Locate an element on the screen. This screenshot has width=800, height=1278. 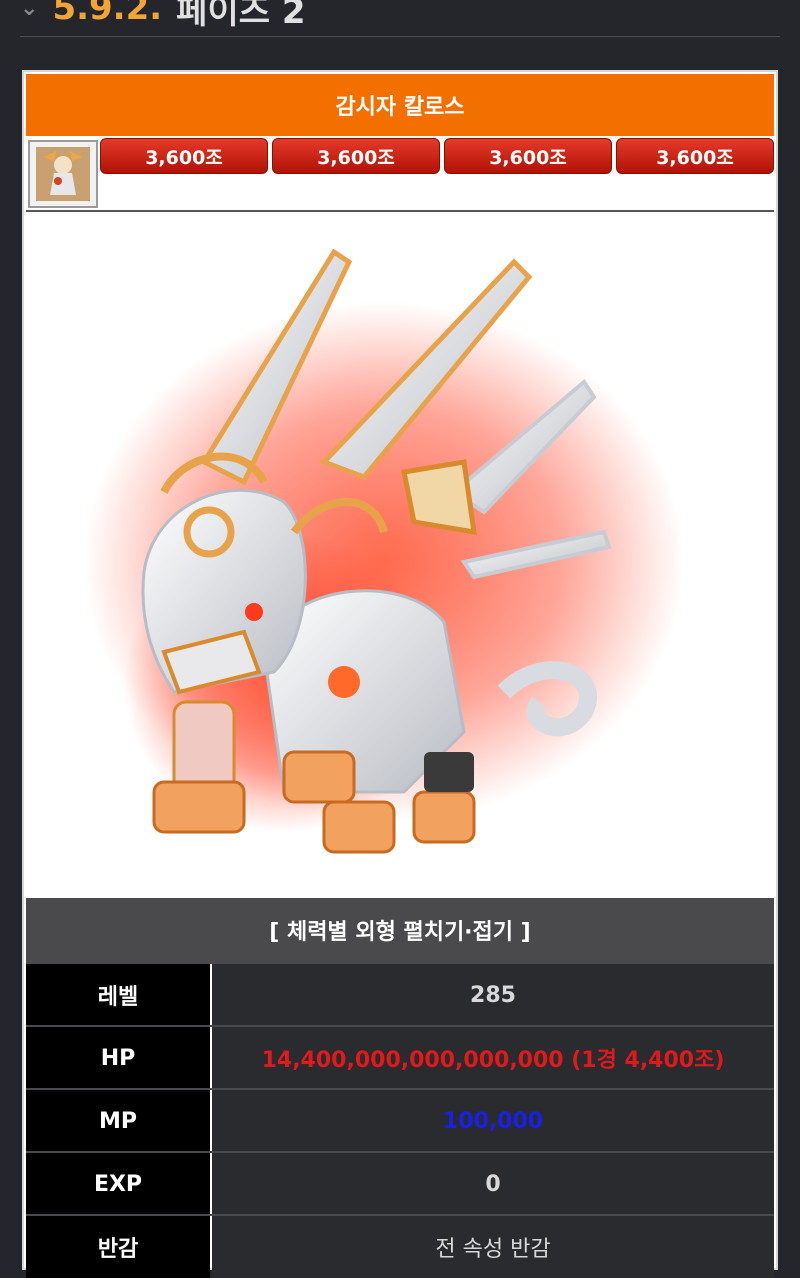
stat-row-resistance: 반감 전 속성 반감 is located at coordinates (400, 1246).